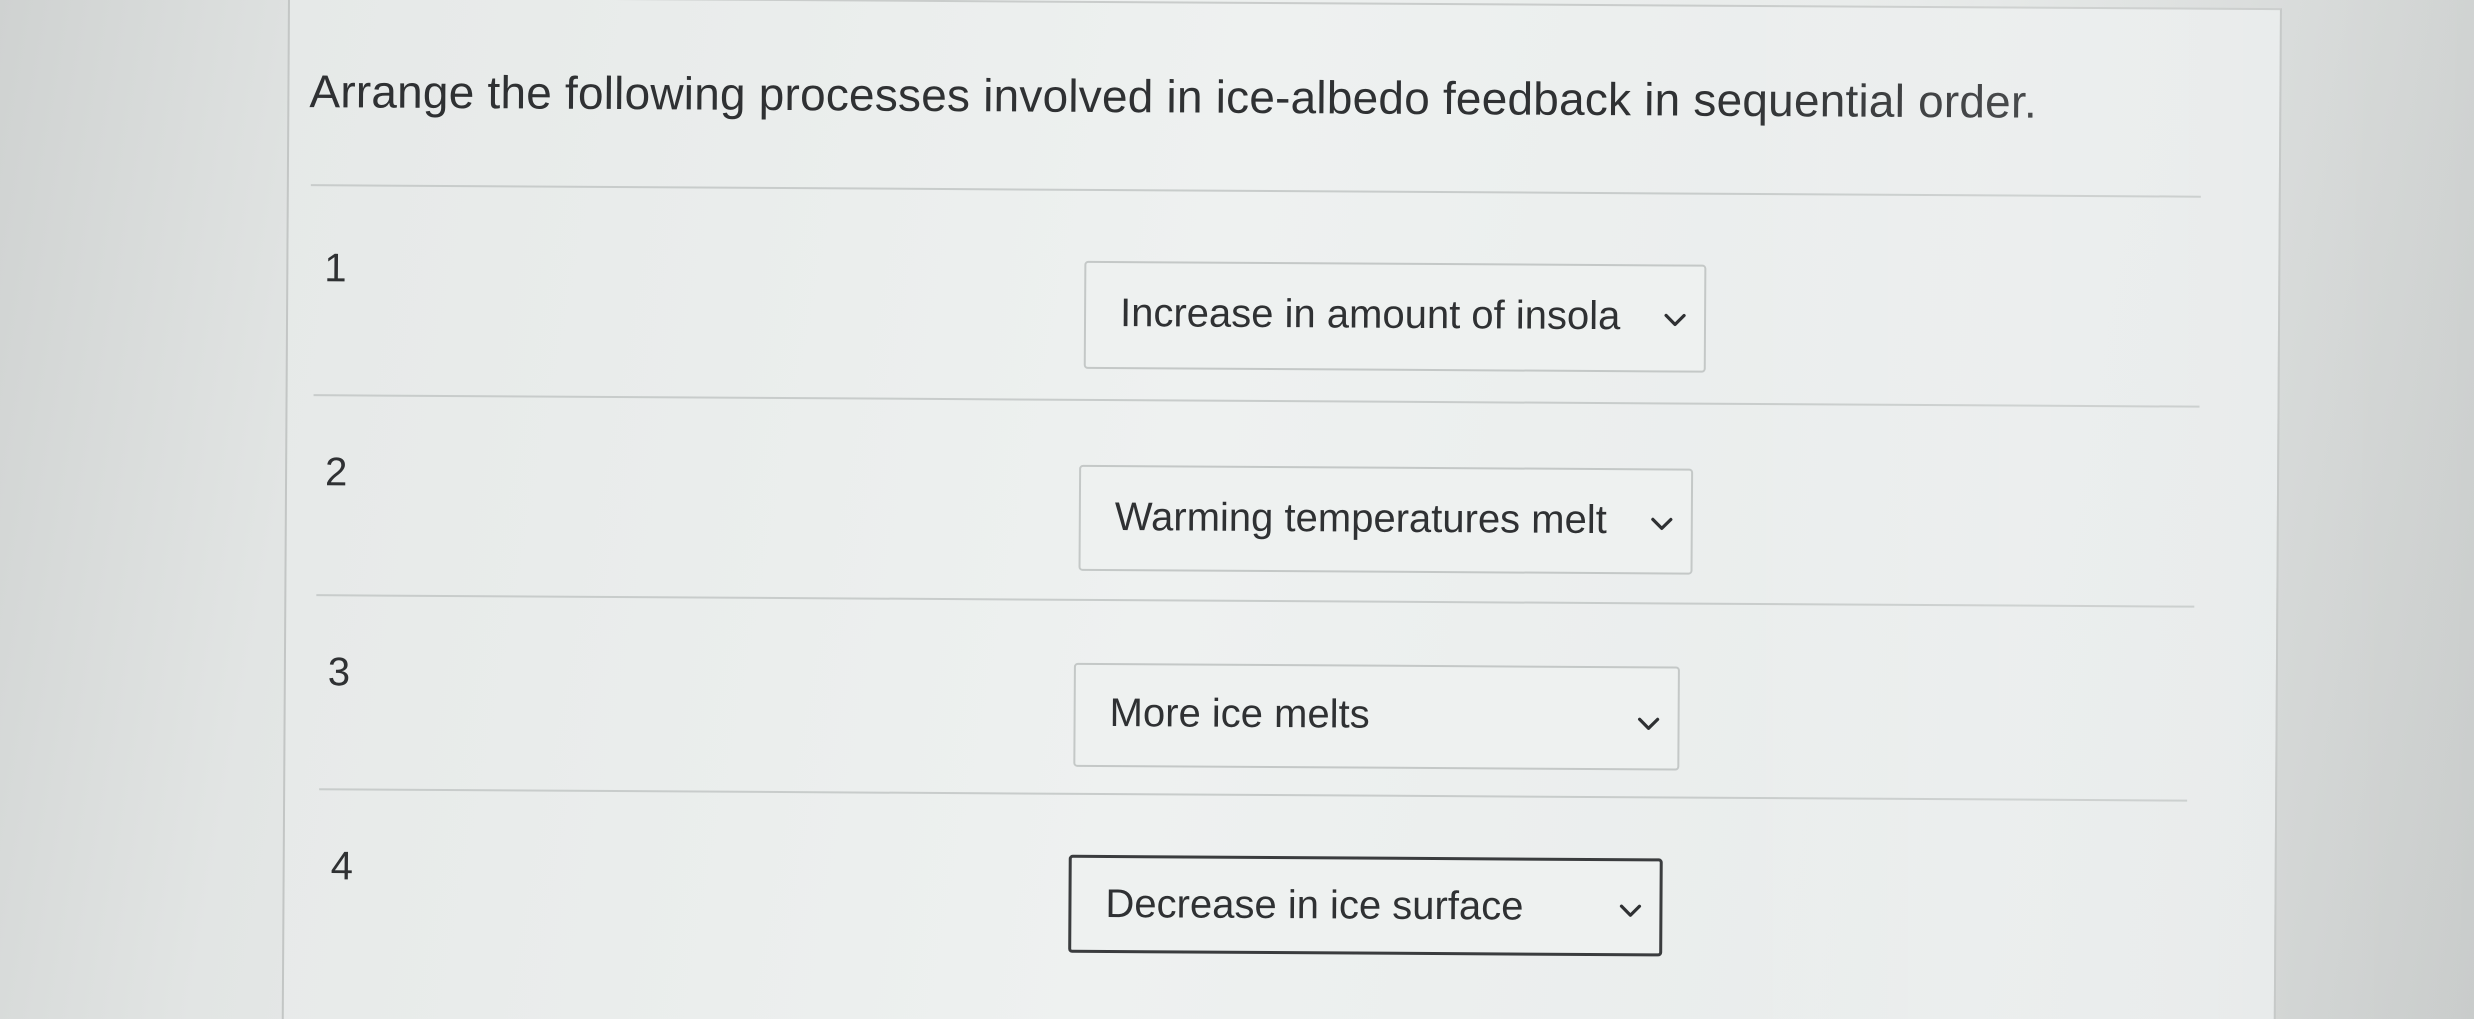 Image resolution: width=2474 pixels, height=1019 pixels. I want to click on order-dropdown-2: Warming temperatures melt, so click(1386, 519).